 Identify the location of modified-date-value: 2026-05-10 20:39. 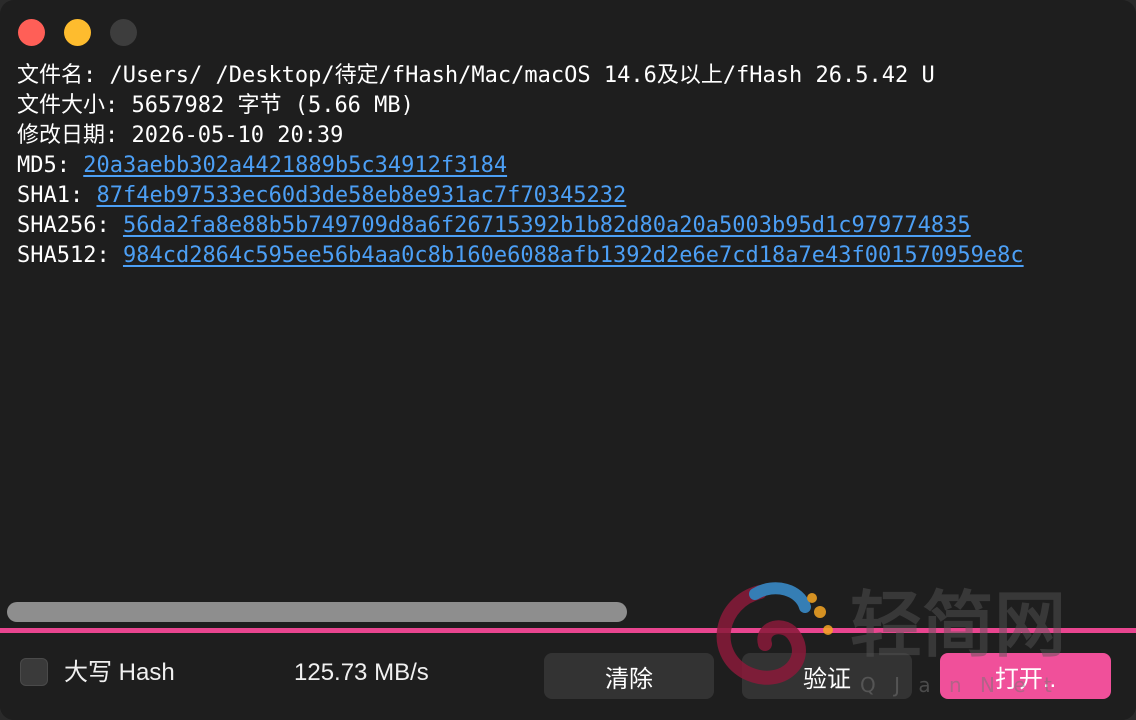
(237, 135).